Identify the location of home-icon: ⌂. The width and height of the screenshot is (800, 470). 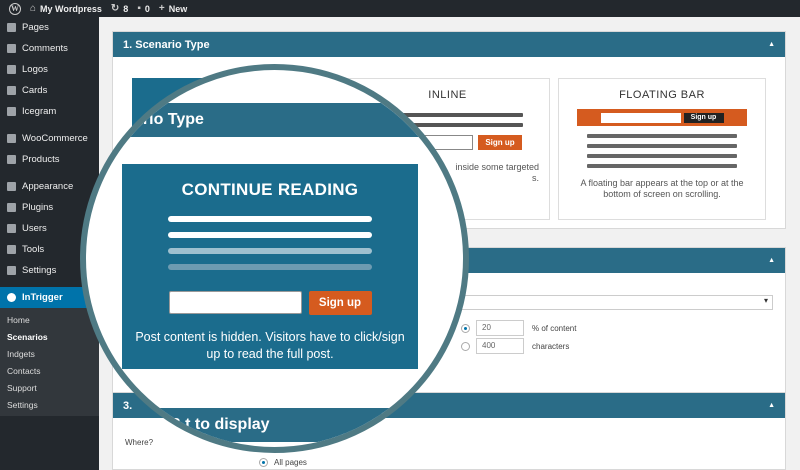
(33, 8).